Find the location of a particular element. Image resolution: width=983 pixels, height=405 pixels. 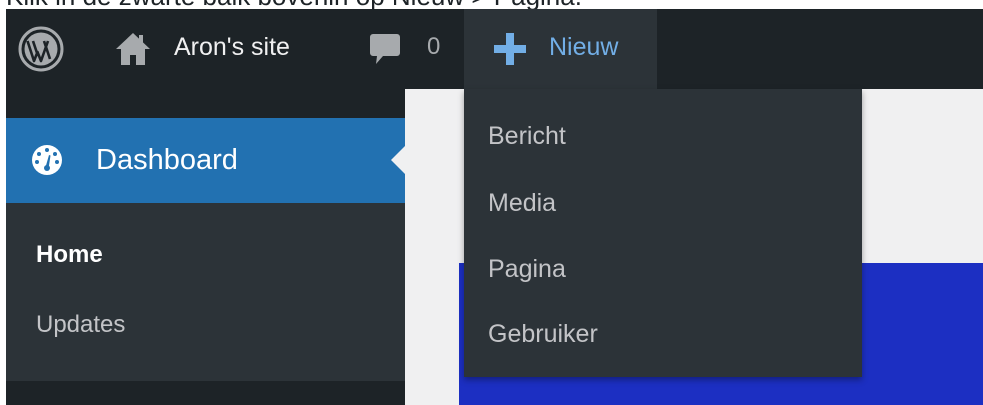

new-content-label: Nieuw is located at coordinates (584, 47).